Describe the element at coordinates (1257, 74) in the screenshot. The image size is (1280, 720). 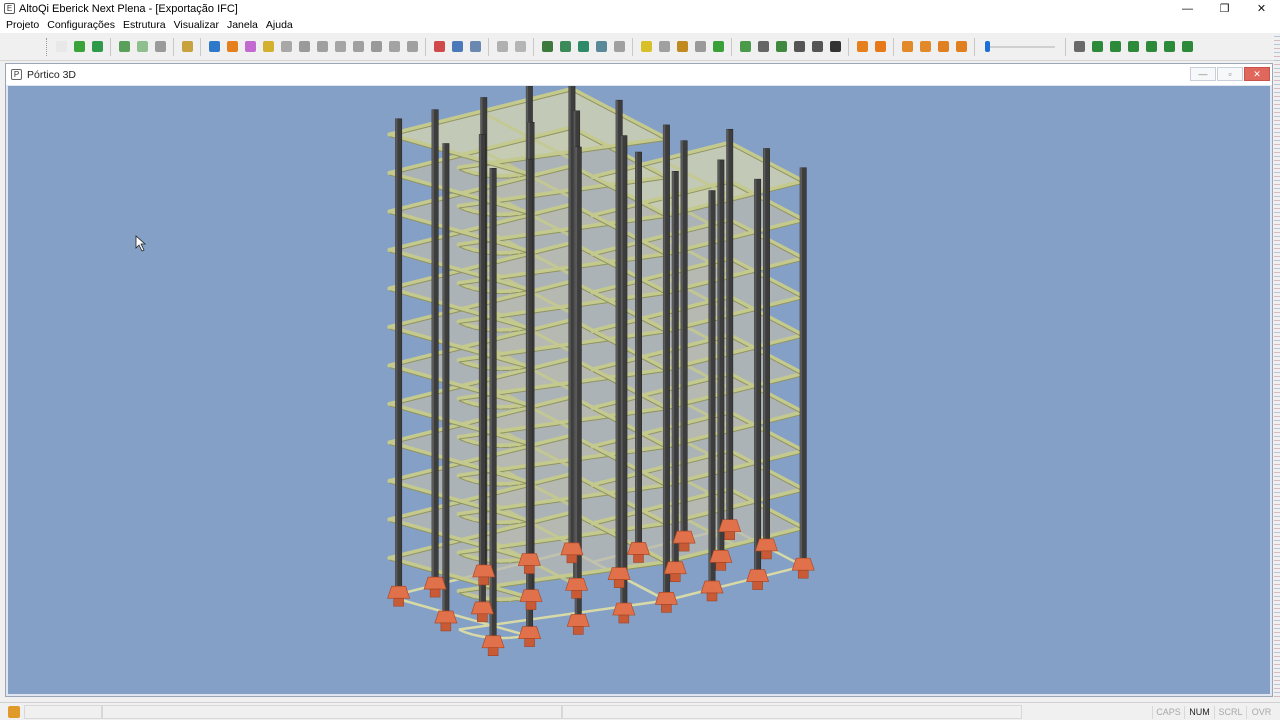
I see `child-close-button: ✕` at that location.